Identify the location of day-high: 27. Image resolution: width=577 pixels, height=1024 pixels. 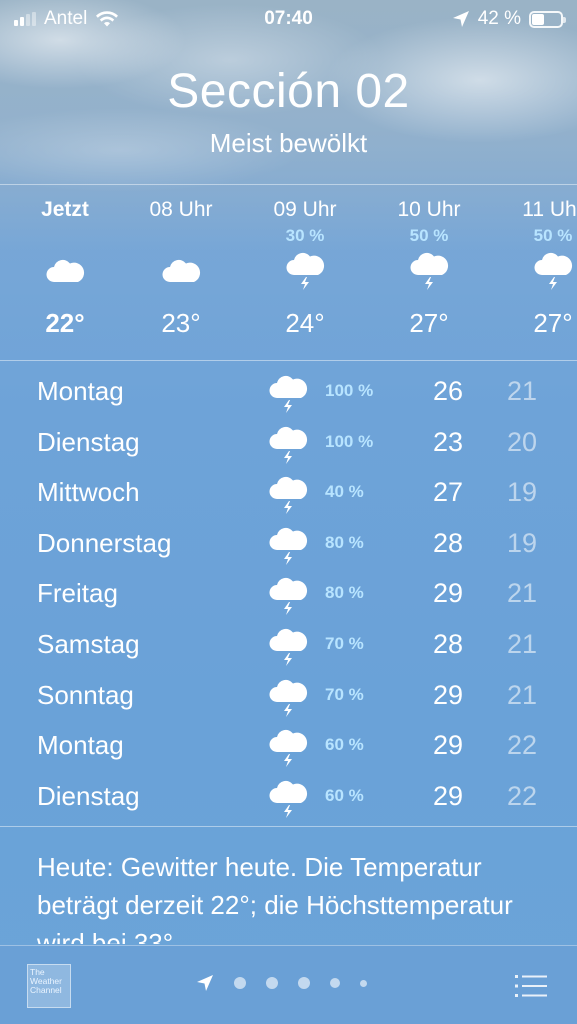
(448, 492).